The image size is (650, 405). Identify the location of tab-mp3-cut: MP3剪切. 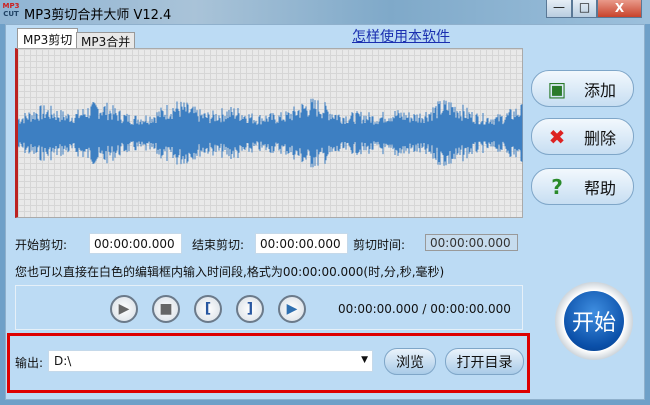
(48, 38).